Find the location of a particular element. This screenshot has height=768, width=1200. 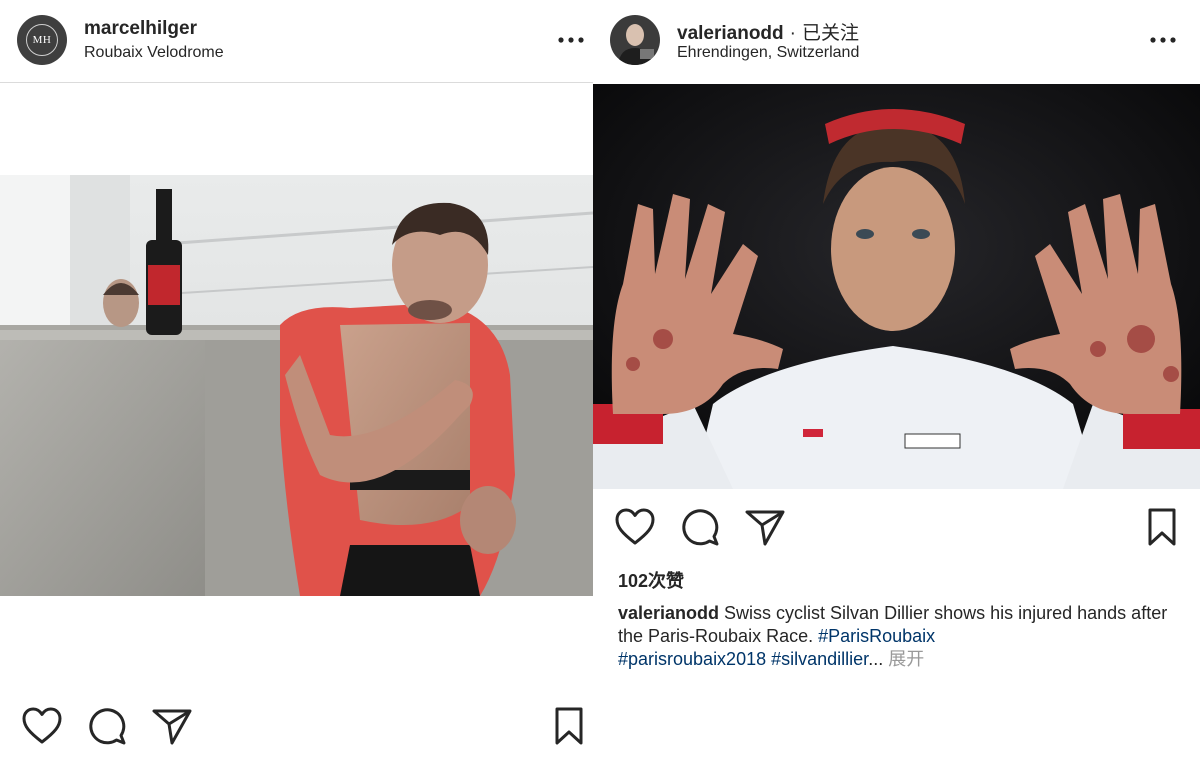

avatar: MH is located at coordinates (42, 40).